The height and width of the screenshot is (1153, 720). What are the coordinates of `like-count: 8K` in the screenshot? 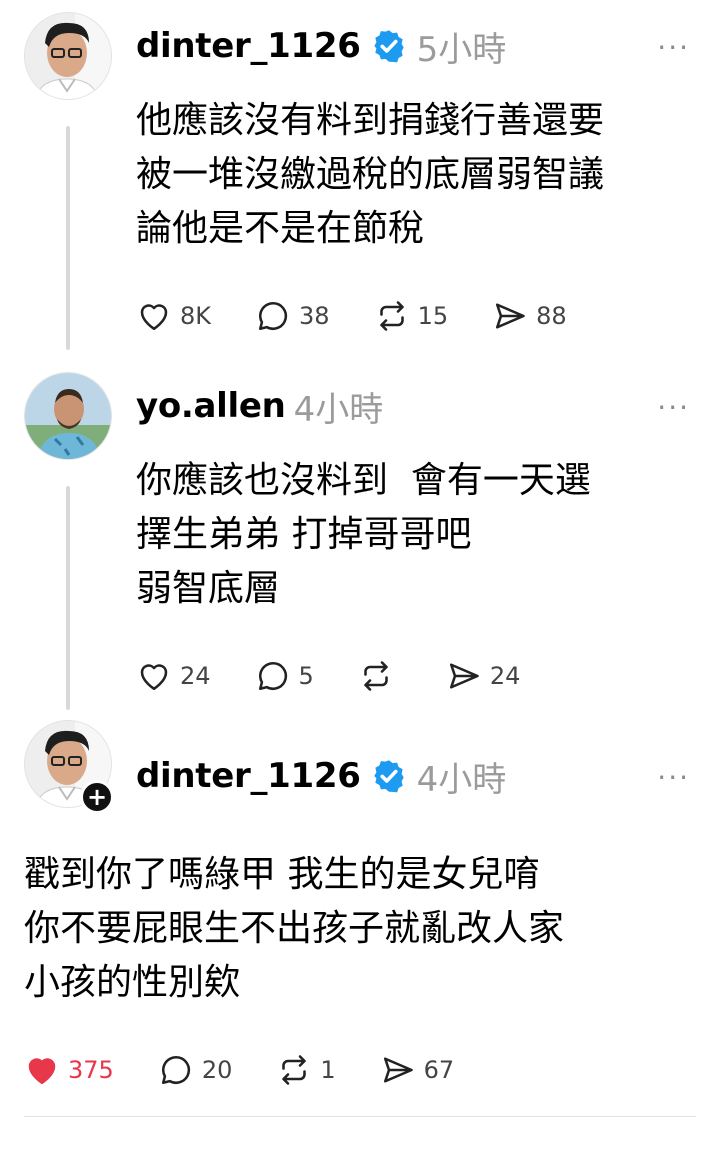 It's located at (196, 316).